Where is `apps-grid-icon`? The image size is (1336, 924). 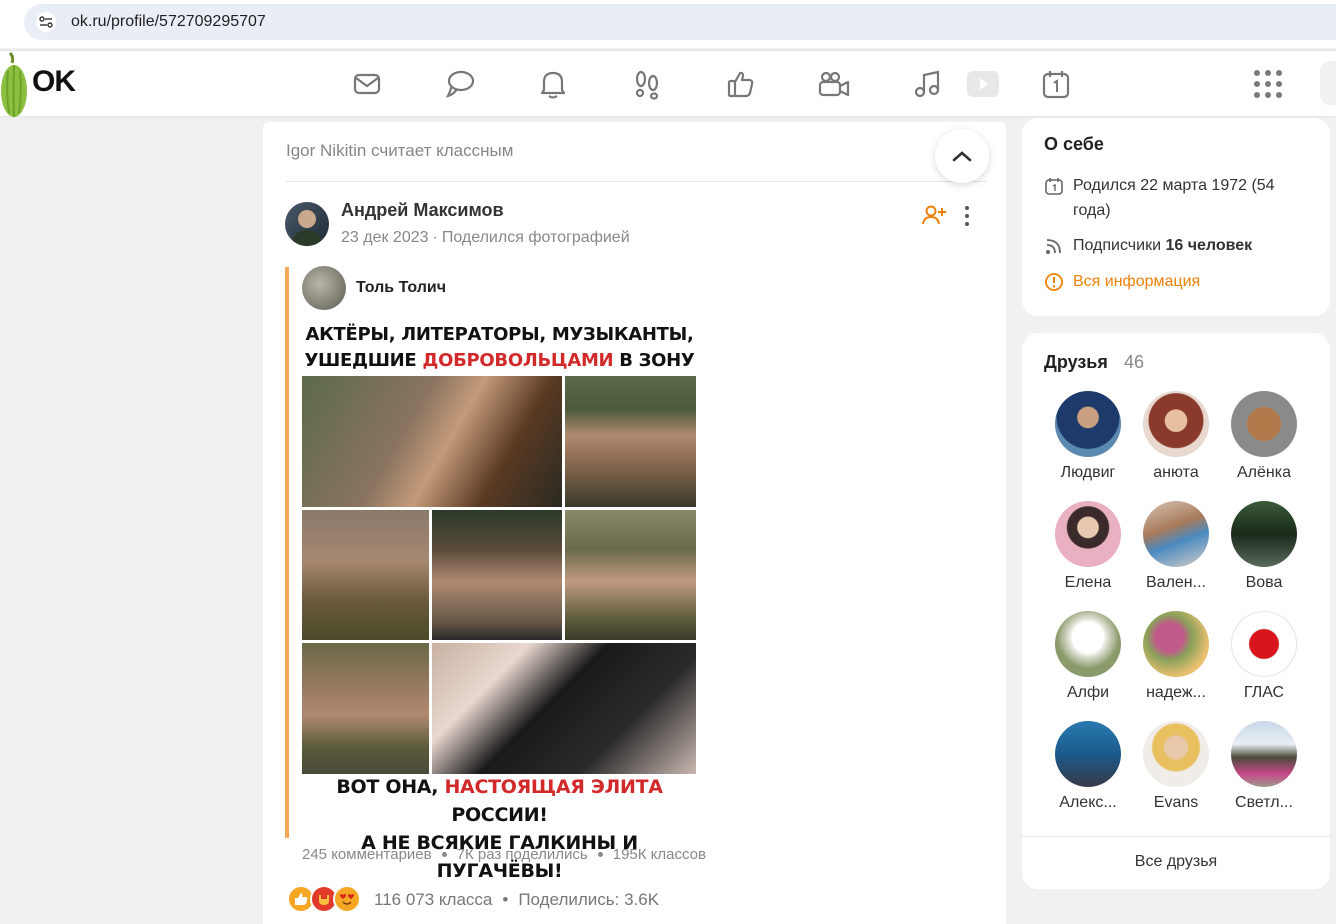 apps-grid-icon is located at coordinates (1269, 85).